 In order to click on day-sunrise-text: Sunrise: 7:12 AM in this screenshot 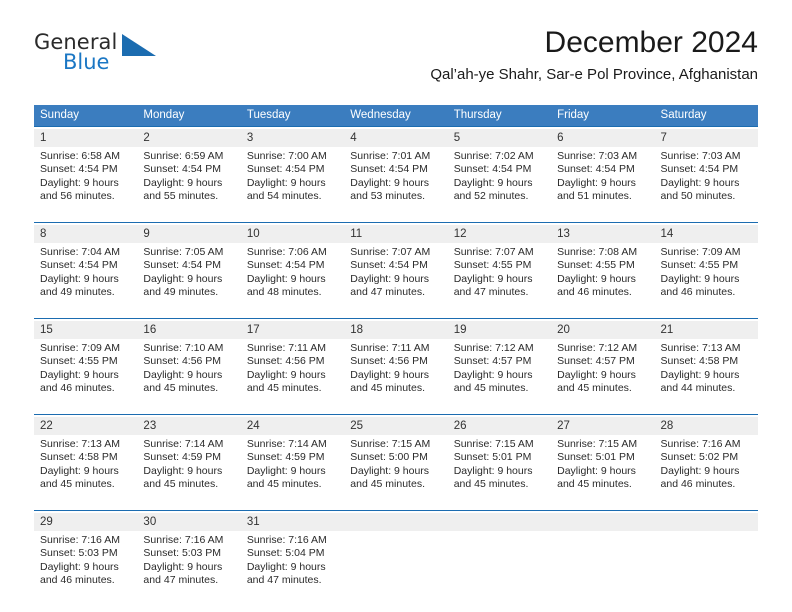, I will do `click(597, 348)`.